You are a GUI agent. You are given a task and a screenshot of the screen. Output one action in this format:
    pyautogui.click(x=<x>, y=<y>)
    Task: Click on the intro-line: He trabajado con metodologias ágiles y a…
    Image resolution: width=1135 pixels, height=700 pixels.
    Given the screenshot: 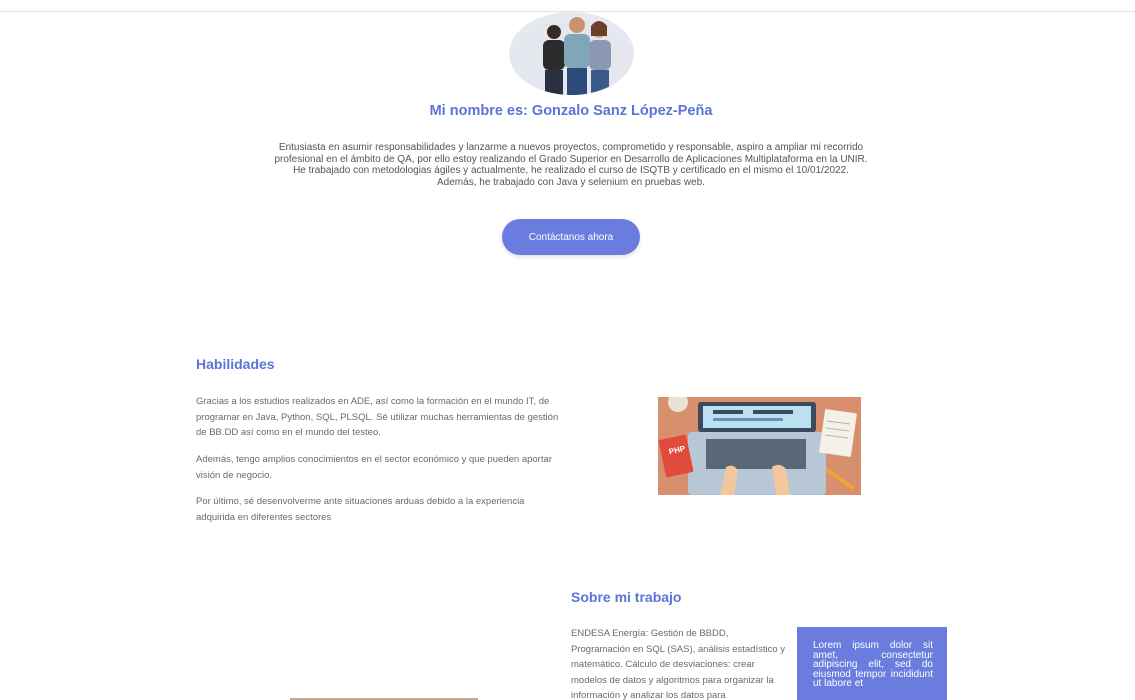 What is the action you would take?
    pyautogui.click(x=571, y=170)
    